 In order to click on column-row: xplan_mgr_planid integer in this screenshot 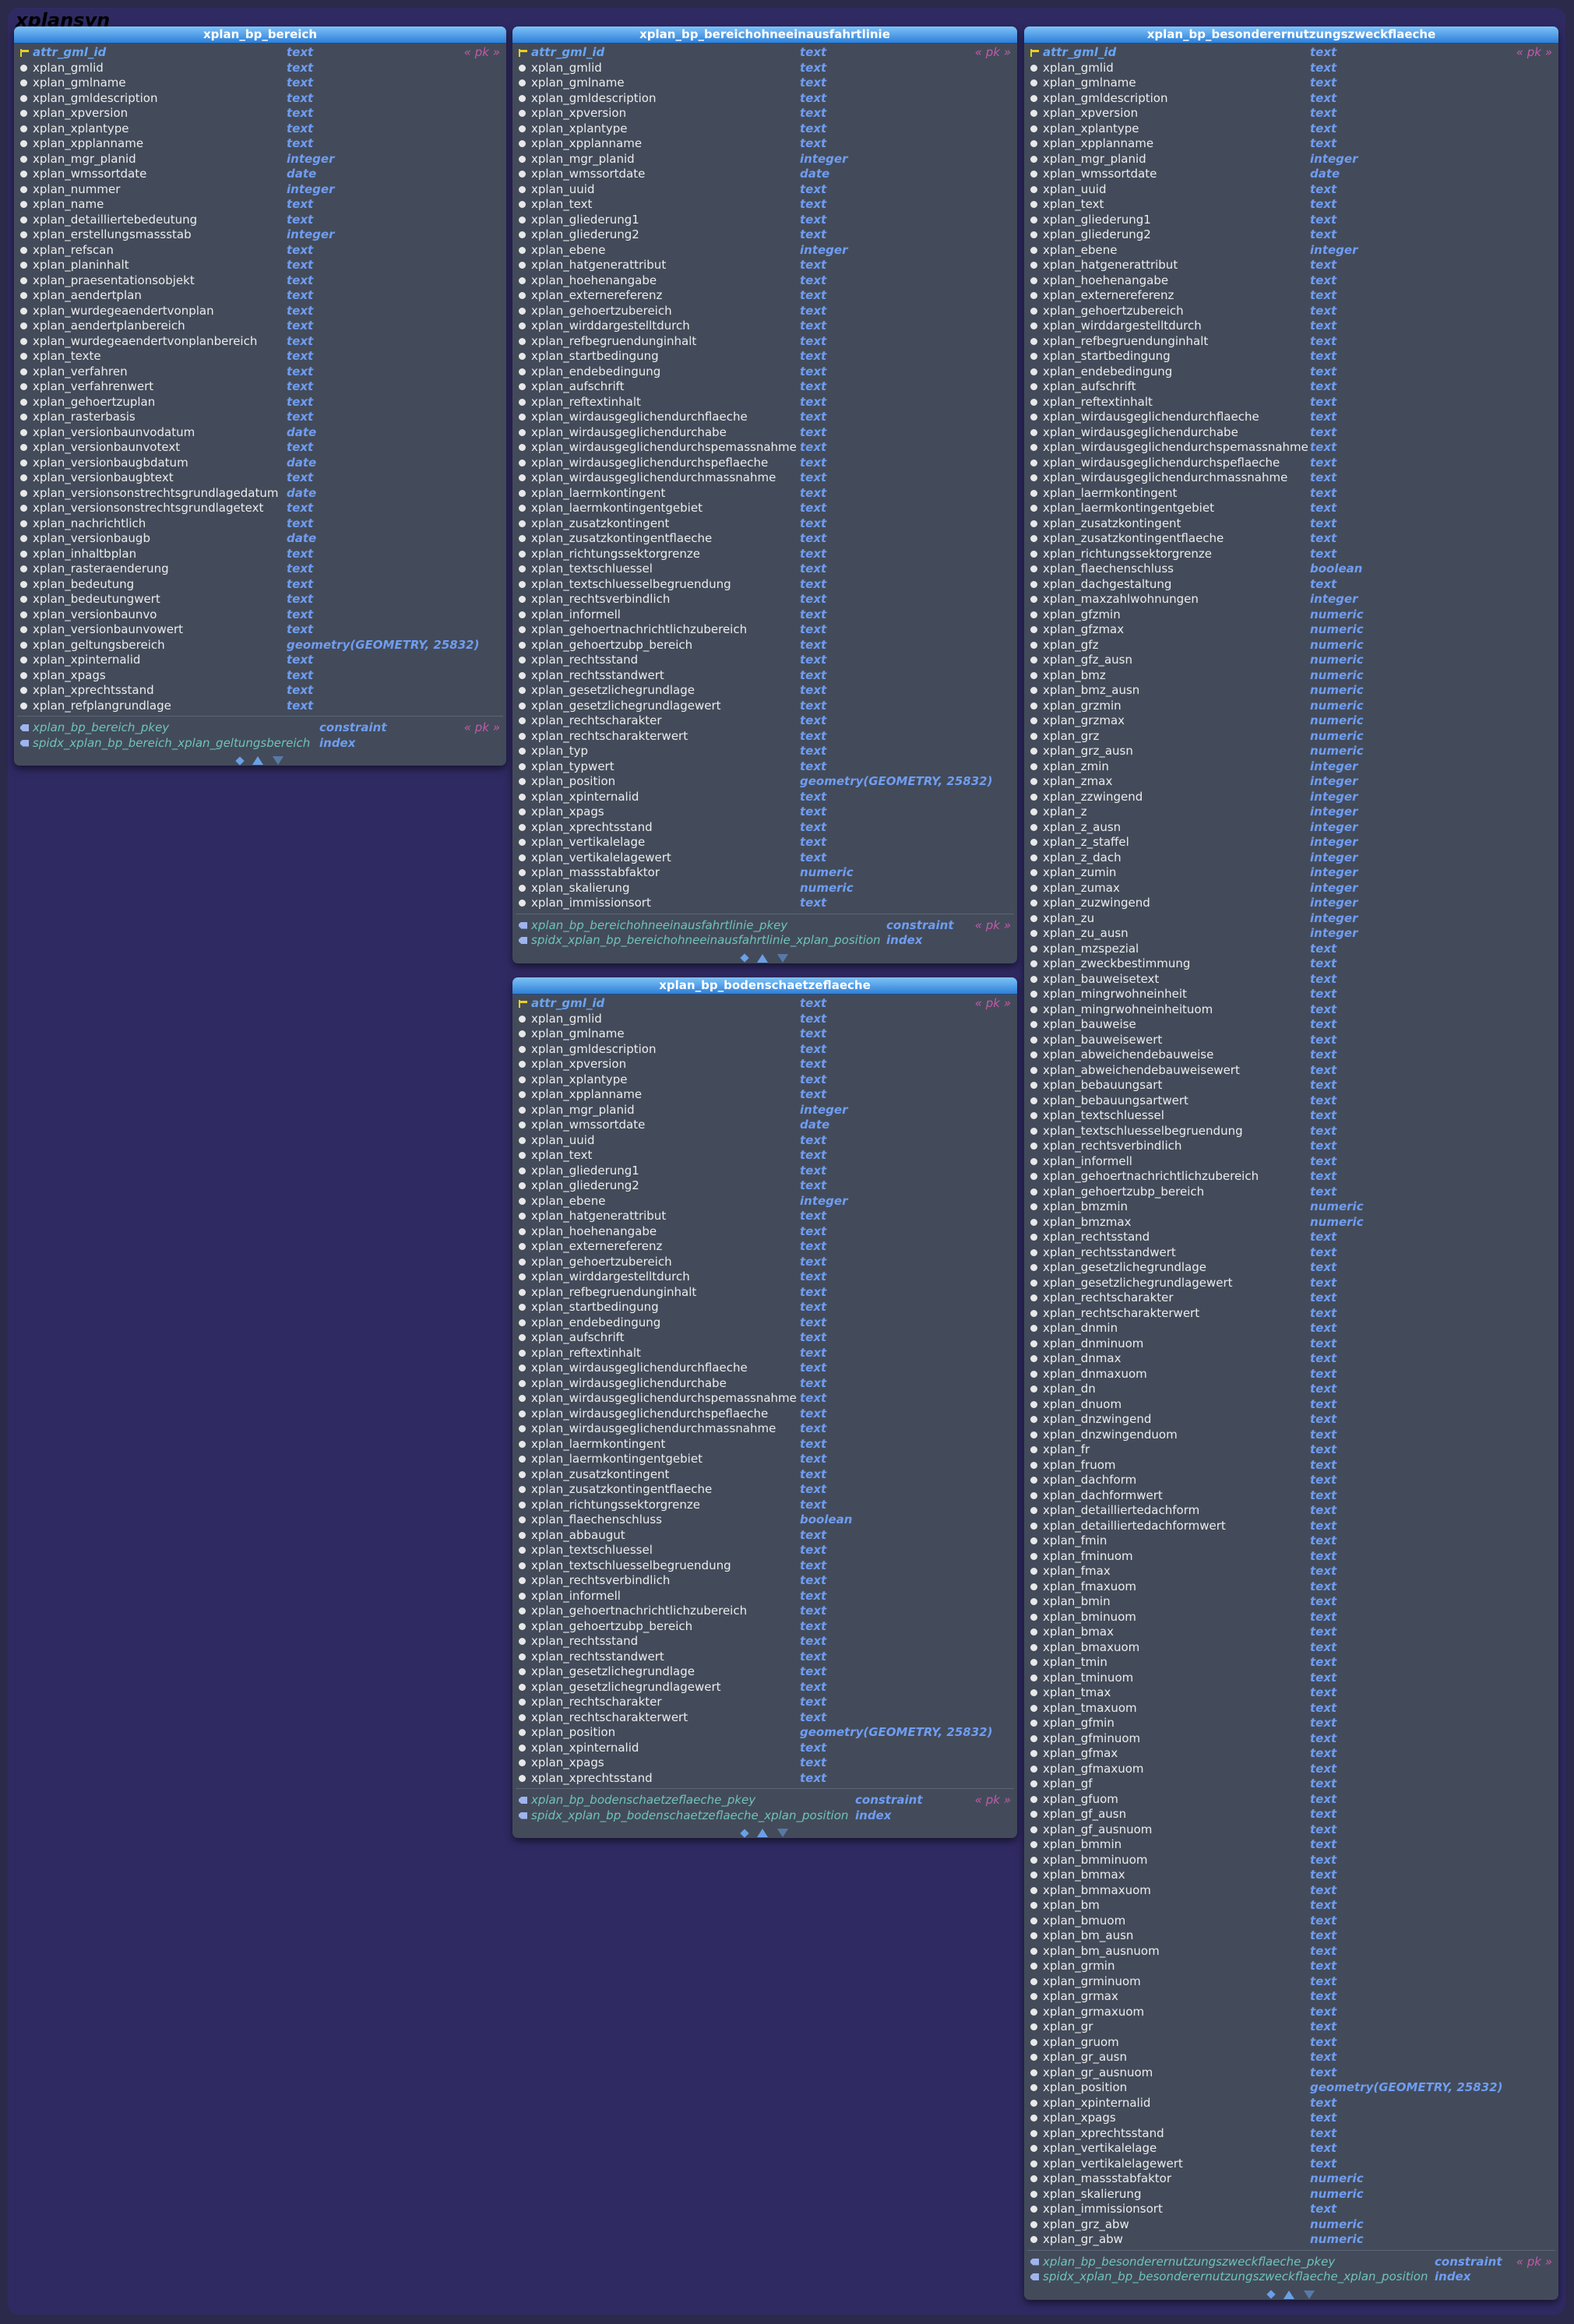, I will do `click(765, 1110)`.